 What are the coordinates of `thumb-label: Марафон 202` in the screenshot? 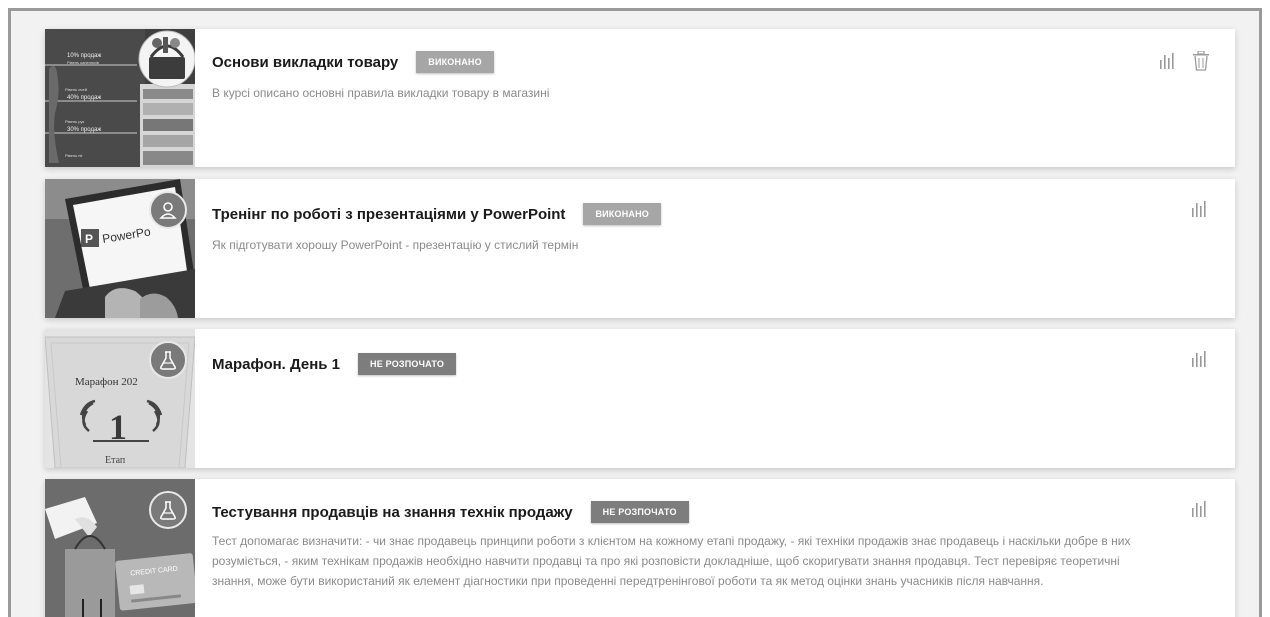 It's located at (106, 382).